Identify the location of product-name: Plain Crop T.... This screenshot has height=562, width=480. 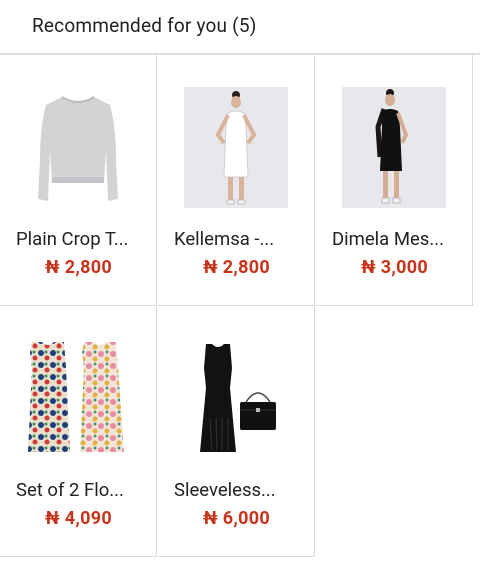
(82, 239).